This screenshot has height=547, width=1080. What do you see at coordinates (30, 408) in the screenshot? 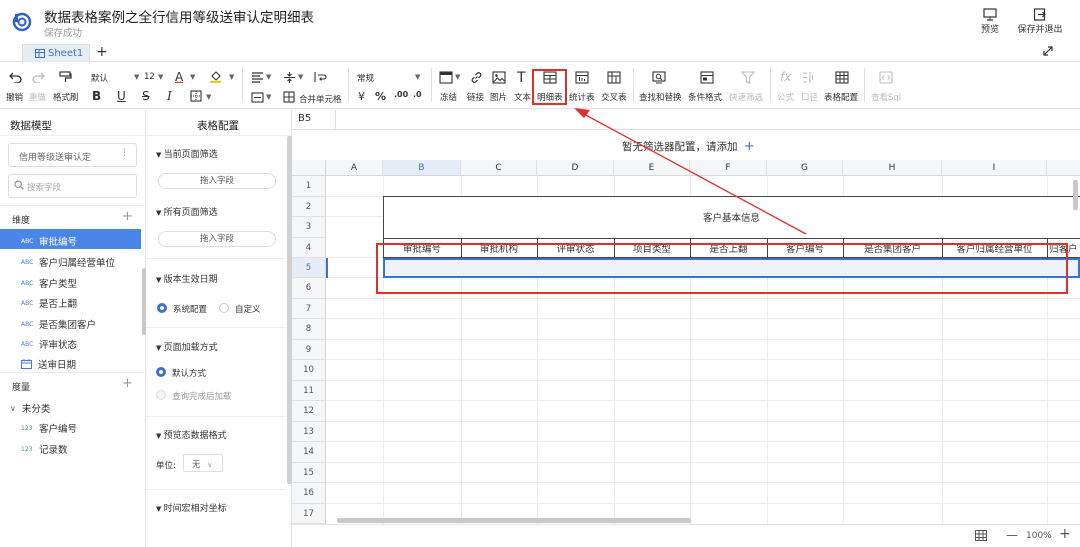
I see `measure-group: ∨ 未分类` at bounding box center [30, 408].